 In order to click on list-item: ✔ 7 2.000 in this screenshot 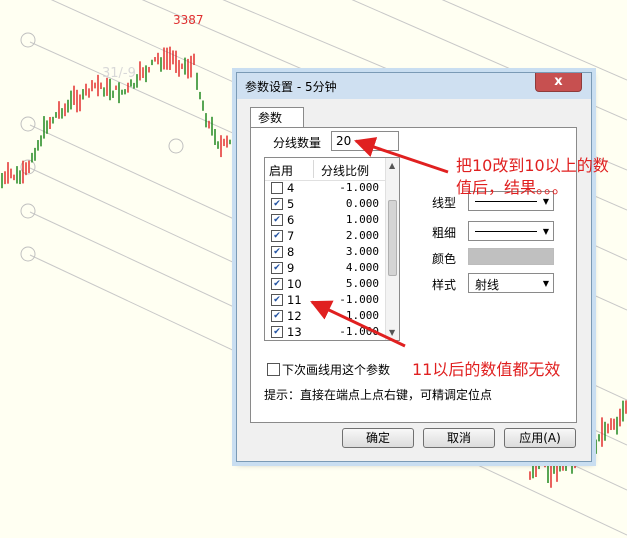, I will do `click(325, 236)`.